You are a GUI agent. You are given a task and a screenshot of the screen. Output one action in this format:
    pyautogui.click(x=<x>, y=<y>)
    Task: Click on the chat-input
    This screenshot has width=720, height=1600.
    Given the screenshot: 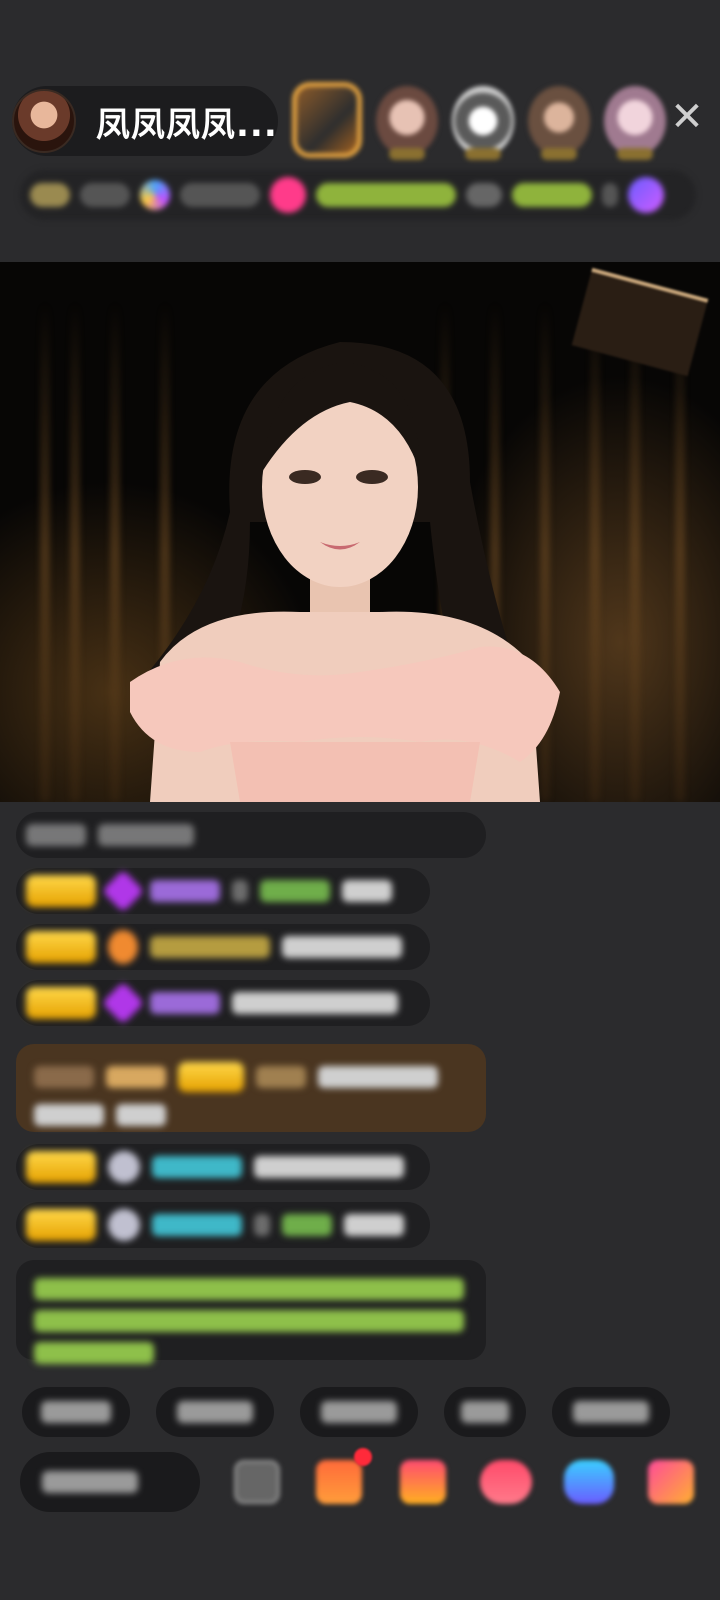 What is the action you would take?
    pyautogui.click(x=110, y=1482)
    